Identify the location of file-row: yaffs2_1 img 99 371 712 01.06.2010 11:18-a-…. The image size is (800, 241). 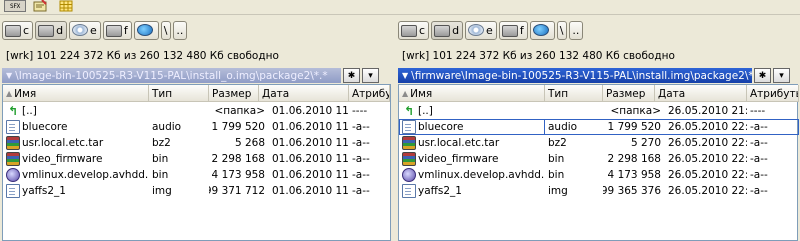
(196, 191).